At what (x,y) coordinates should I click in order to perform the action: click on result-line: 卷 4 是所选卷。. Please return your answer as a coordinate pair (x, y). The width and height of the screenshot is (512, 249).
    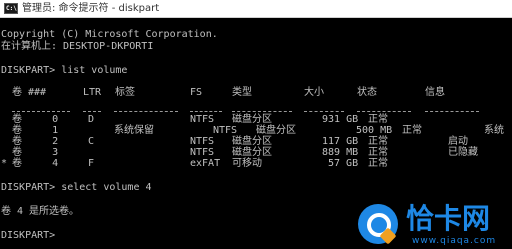
    Looking at the image, I should click on (40, 211).